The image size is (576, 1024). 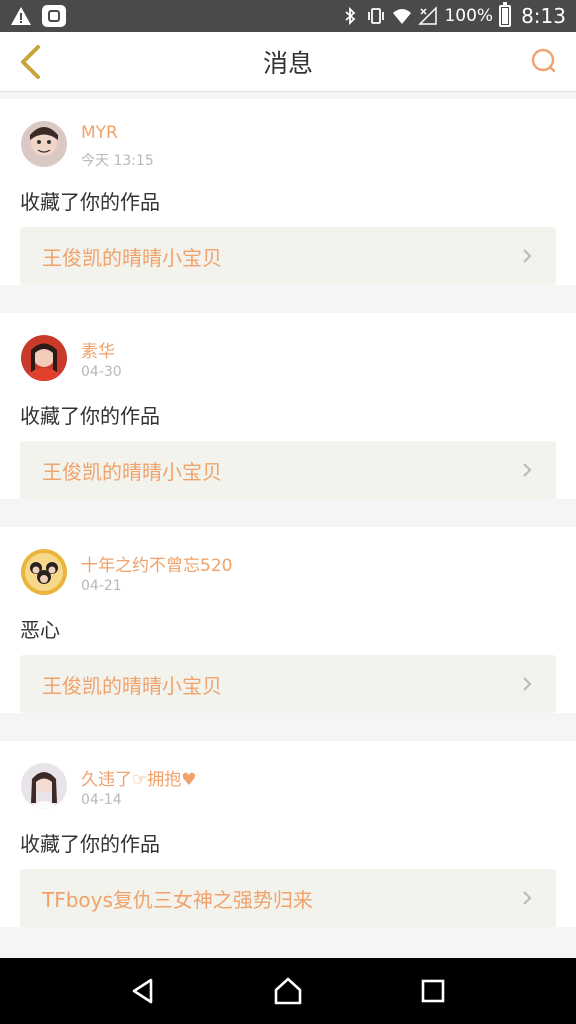 I want to click on home-icon, so click(x=288, y=991).